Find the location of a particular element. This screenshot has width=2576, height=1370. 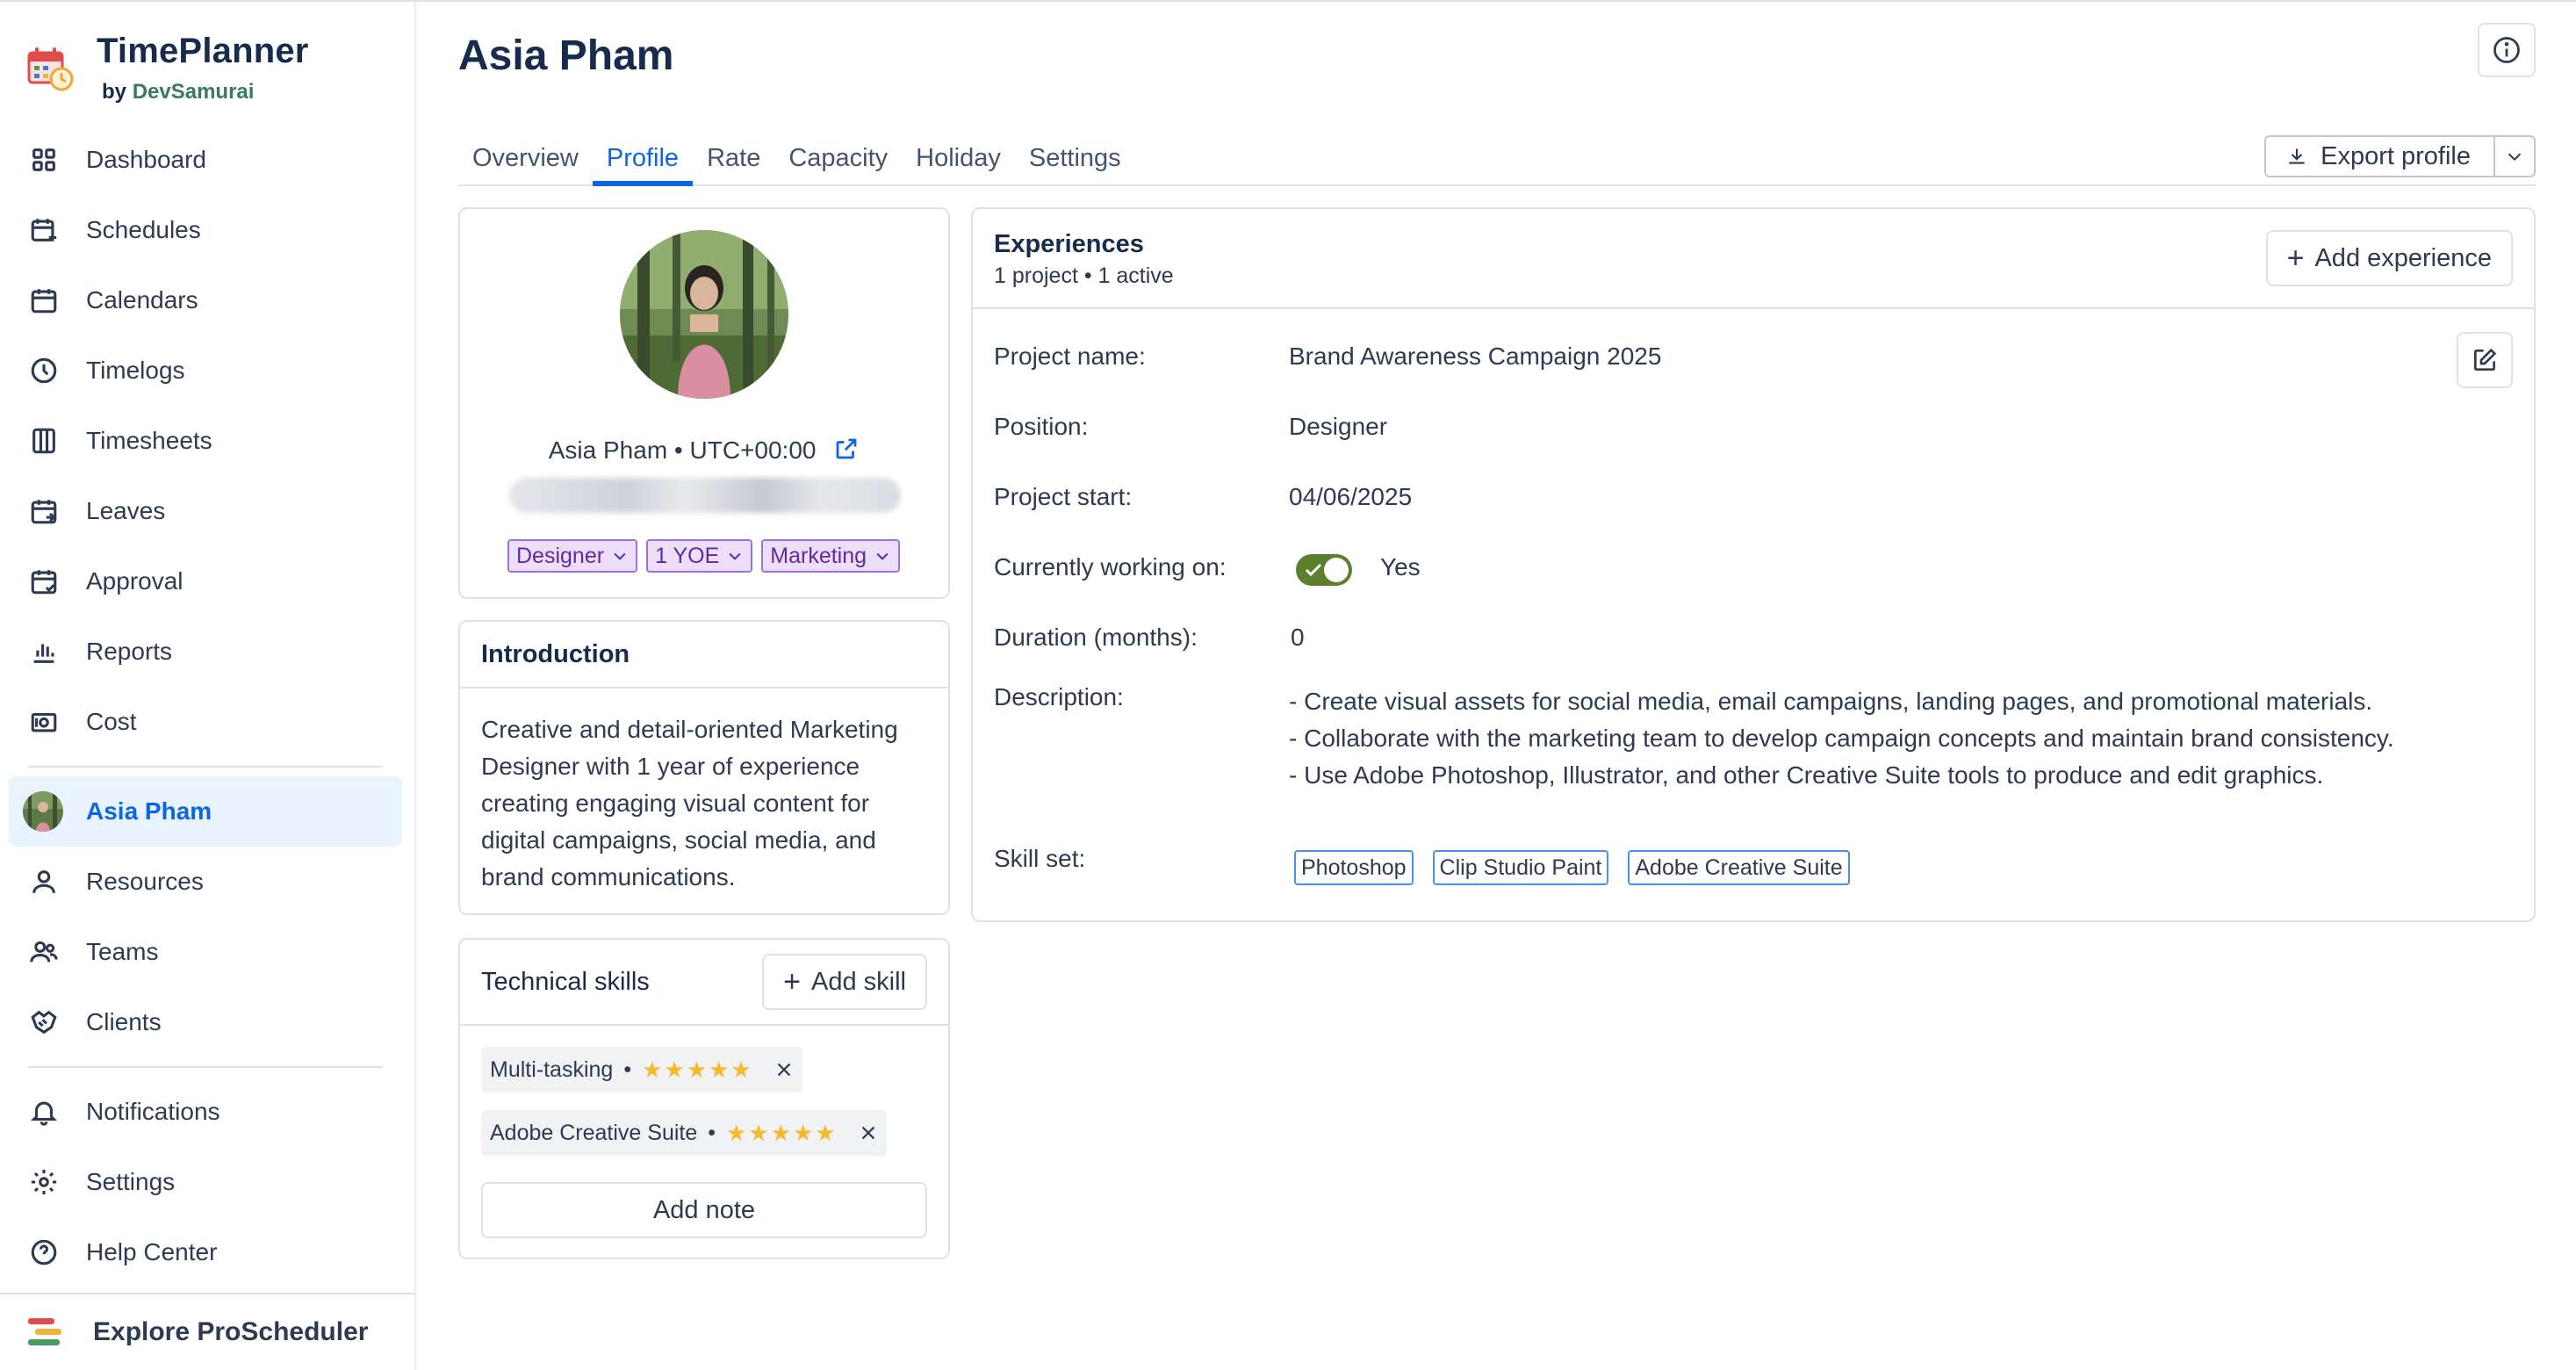

sidebar-item-dashboard: Dashboard is located at coordinates (205, 160).